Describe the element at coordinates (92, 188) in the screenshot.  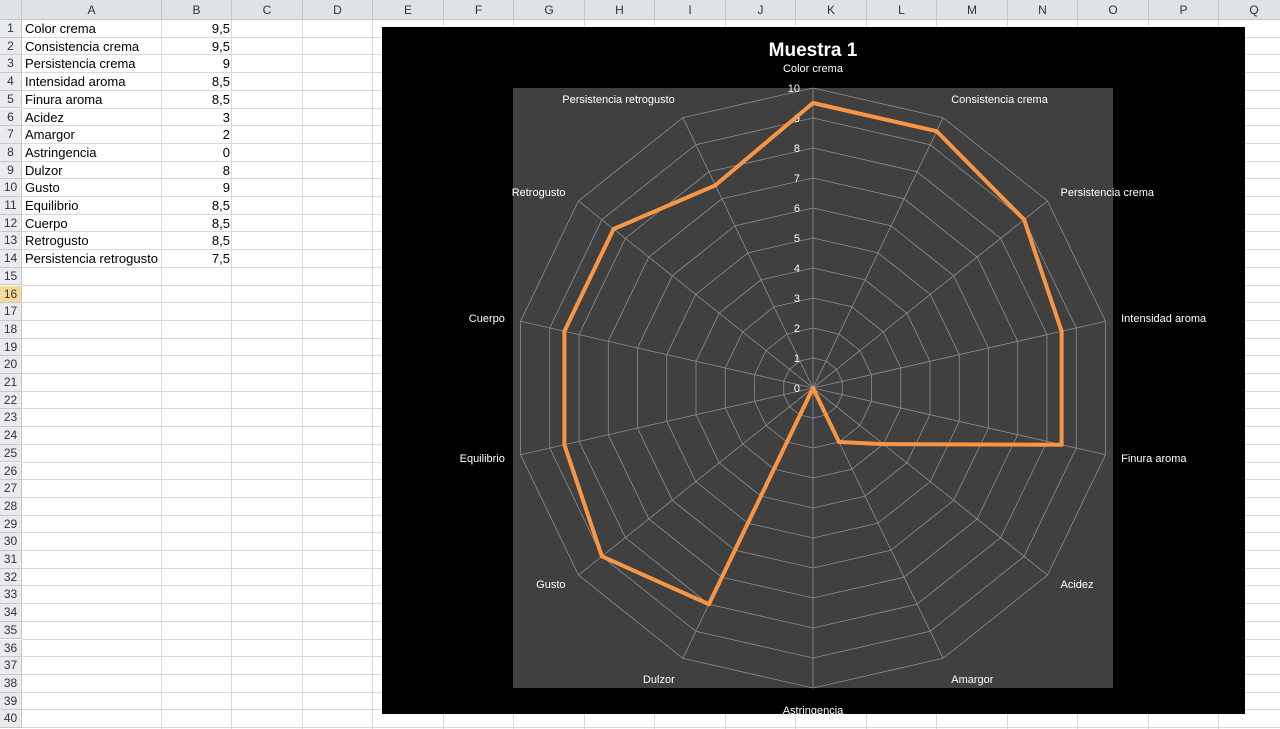
I see `cell-label: Gusto` at that location.